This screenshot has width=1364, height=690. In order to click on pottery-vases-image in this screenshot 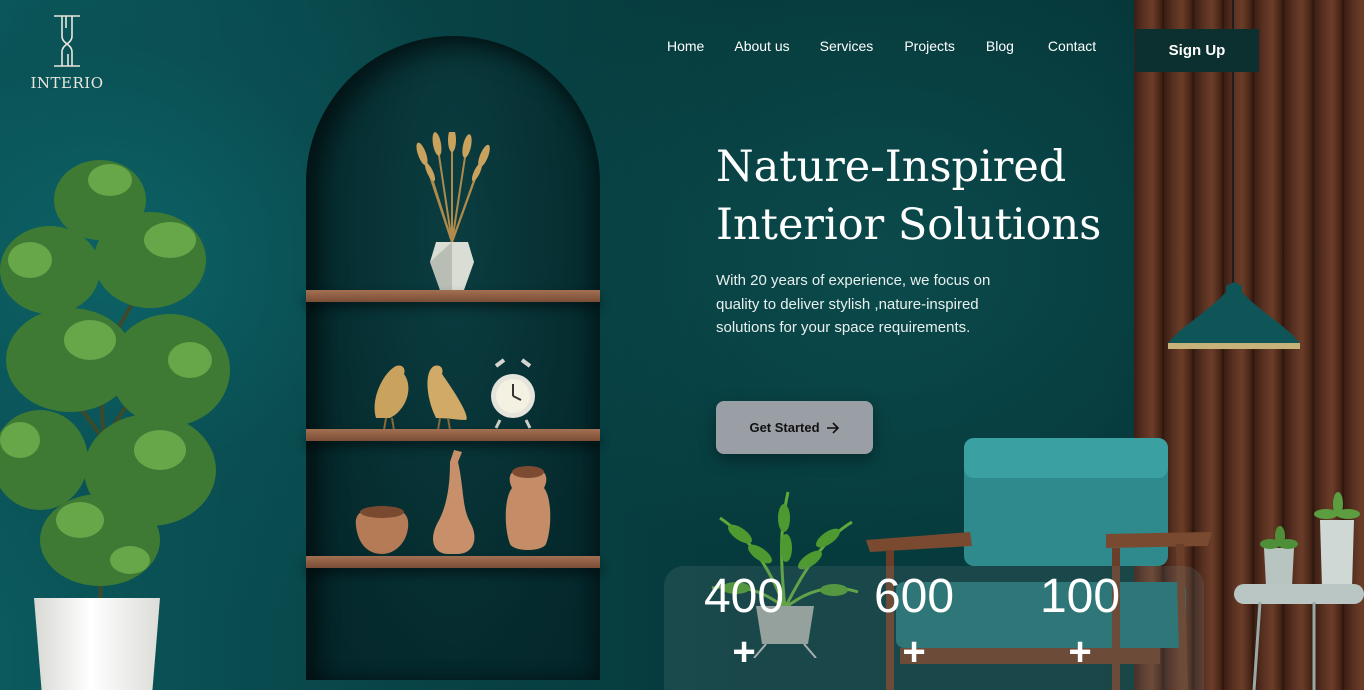, I will do `click(453, 502)`.